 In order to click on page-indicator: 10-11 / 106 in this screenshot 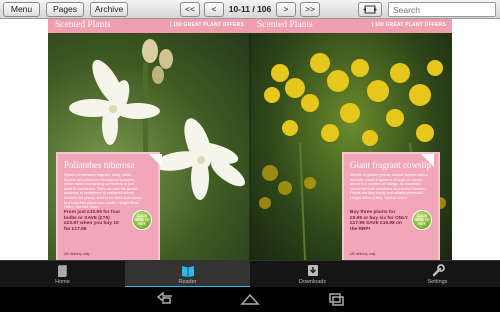, I will do `click(250, 9)`.